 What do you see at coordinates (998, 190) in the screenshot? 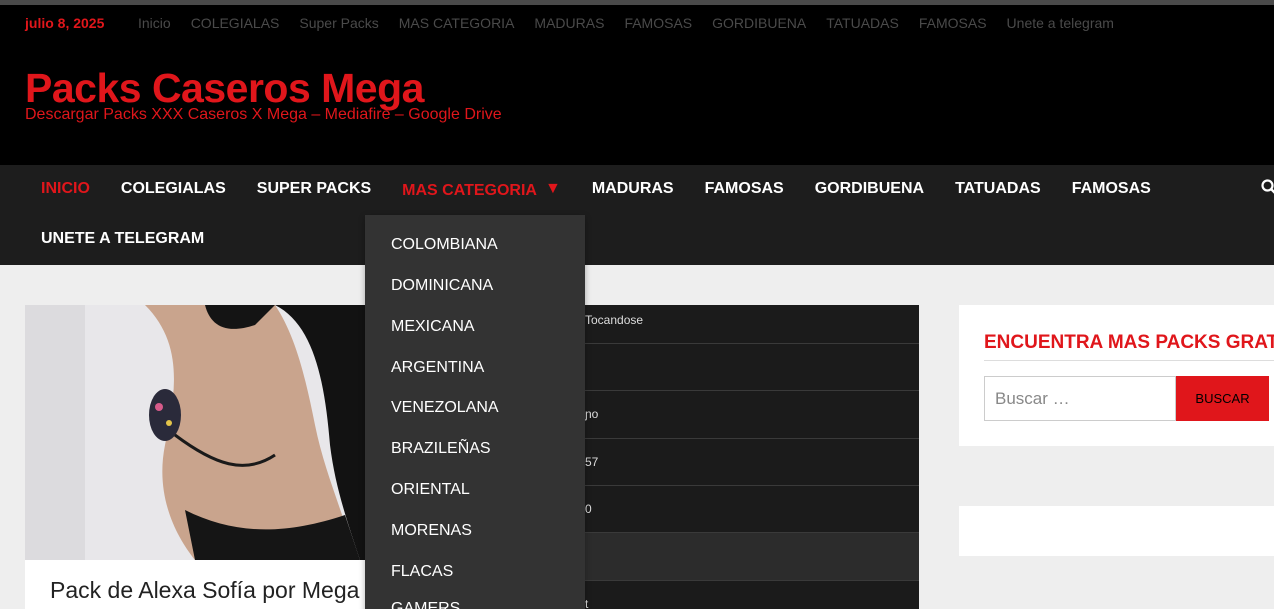
I see `nav-item-tatuadas: TATUADAS` at bounding box center [998, 190].